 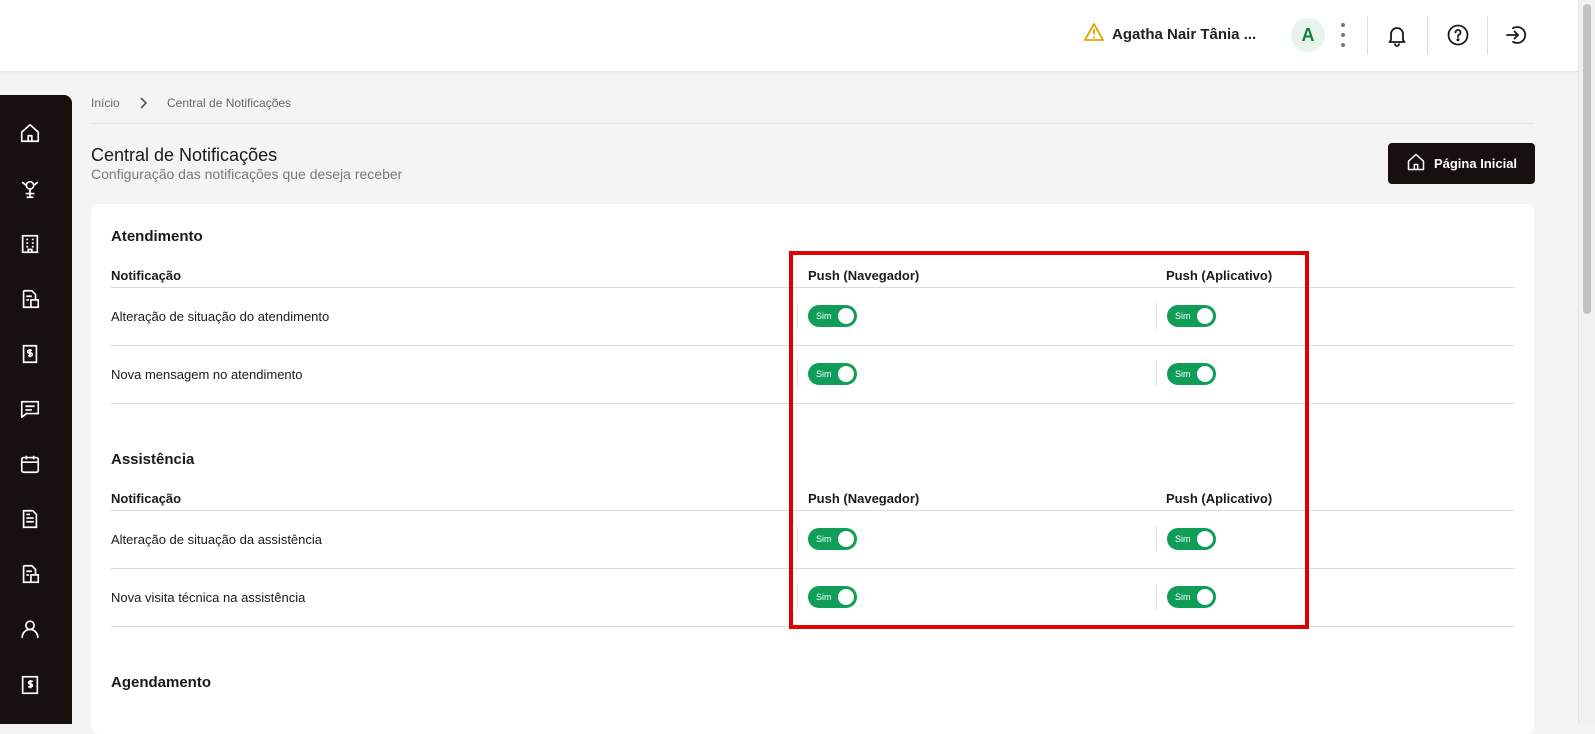 I want to click on unit-icon, so click(x=30, y=189).